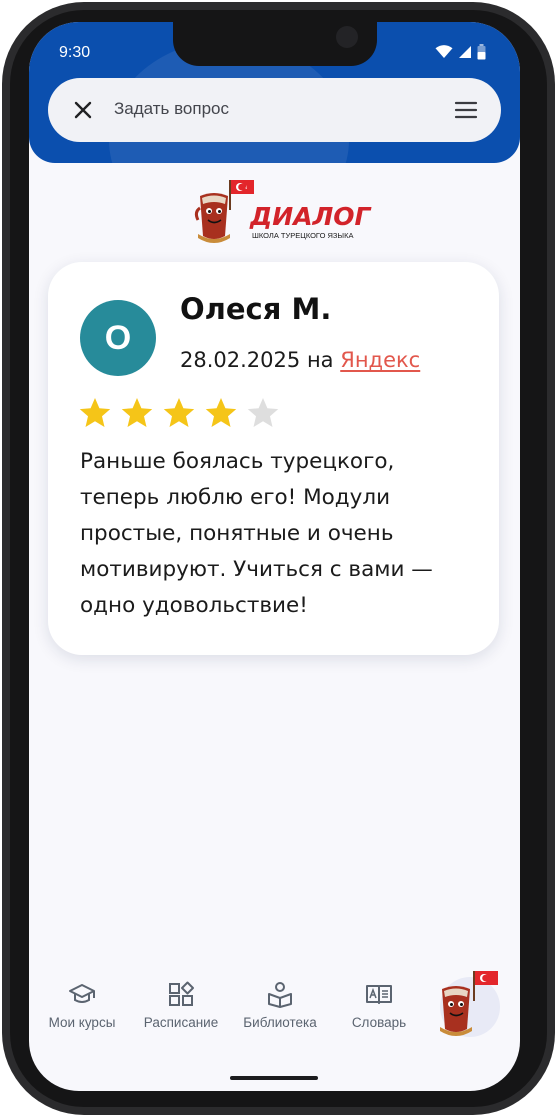  I want to click on search-bar: Задать вопрос, so click(274, 110).